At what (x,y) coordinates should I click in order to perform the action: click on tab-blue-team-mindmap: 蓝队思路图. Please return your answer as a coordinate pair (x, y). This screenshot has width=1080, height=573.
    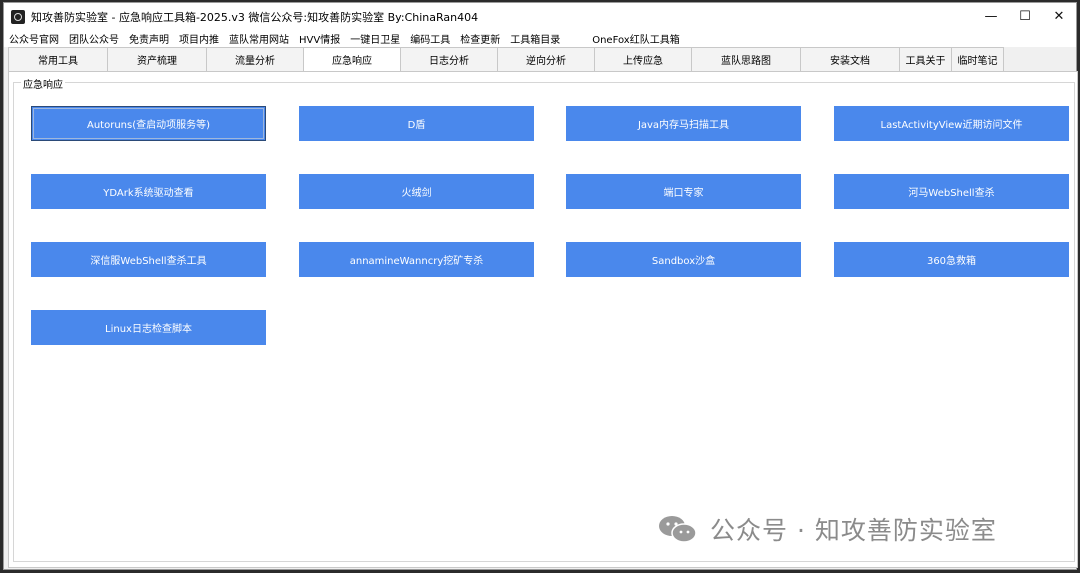
    Looking at the image, I should click on (746, 59).